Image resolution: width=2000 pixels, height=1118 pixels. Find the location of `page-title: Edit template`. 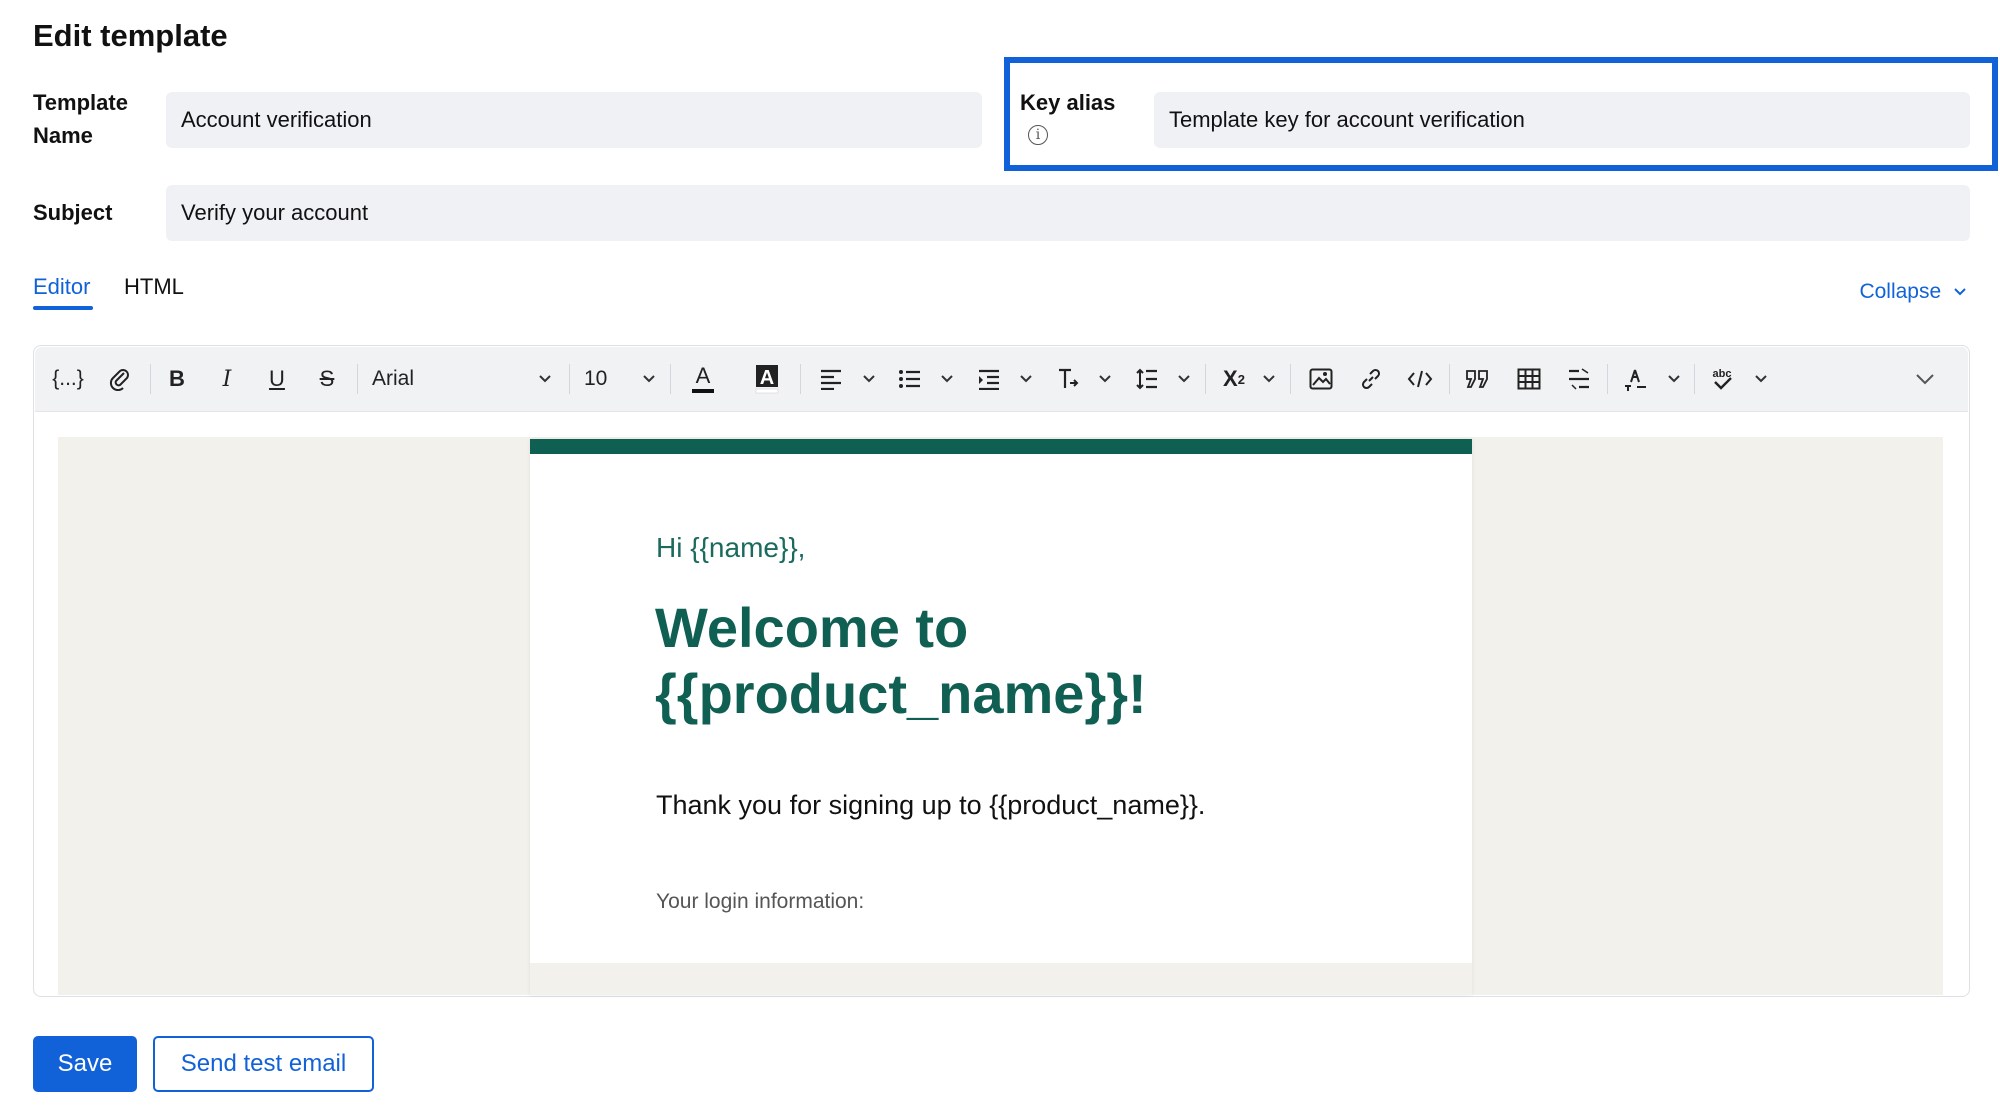

page-title: Edit template is located at coordinates (130, 35).